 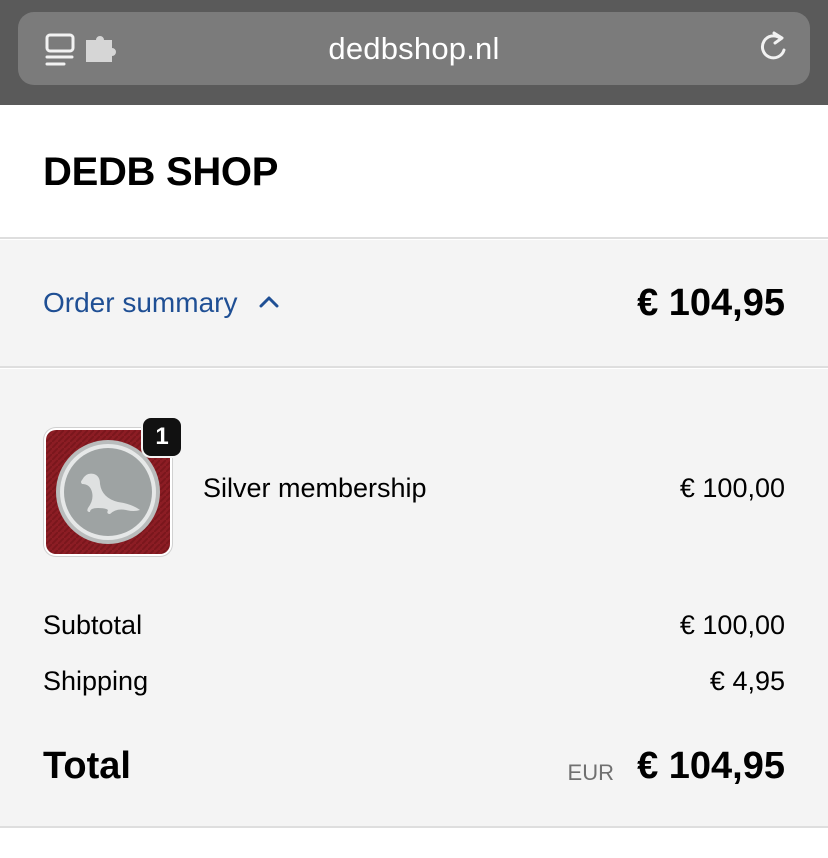 I want to click on quantity-badge: 1, so click(x=162, y=437).